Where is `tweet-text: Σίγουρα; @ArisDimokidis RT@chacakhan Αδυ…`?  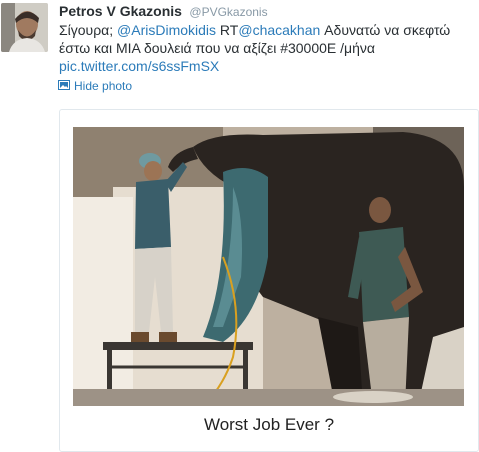
tweet-text: Σίγουρα; @ArisDimokidis RT@chacakhan Αδυ… is located at coordinates (266, 48).